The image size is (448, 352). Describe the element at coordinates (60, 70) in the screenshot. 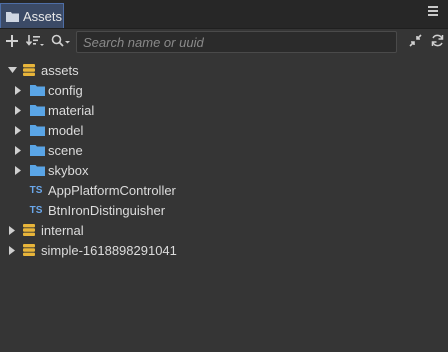

I see `tree-item-label: assets` at that location.